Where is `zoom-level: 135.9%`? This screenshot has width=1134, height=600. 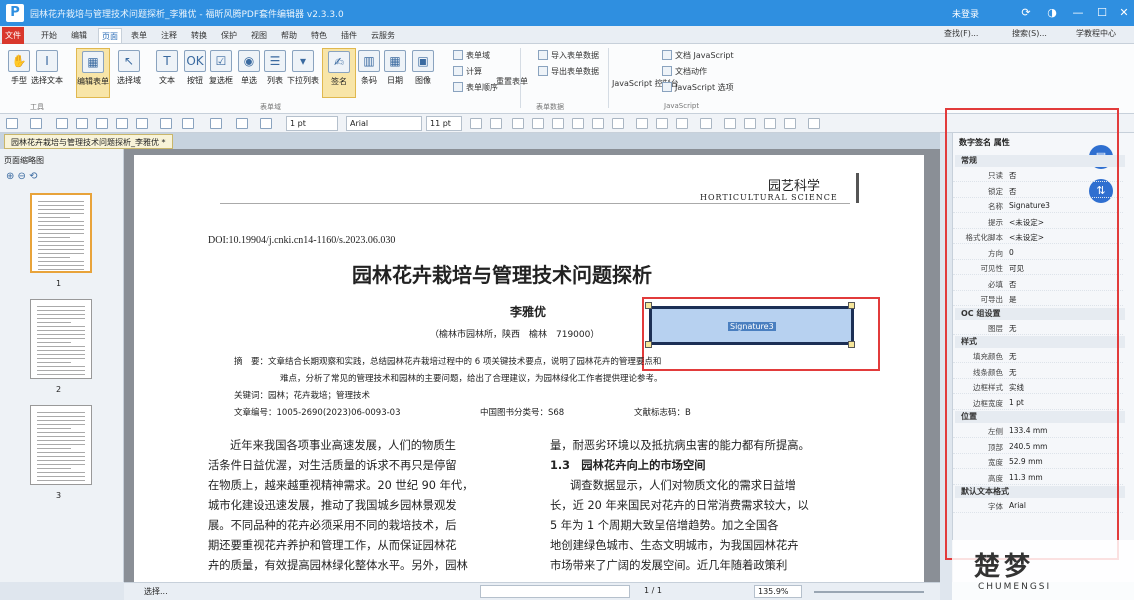 zoom-level: 135.9% is located at coordinates (778, 591).